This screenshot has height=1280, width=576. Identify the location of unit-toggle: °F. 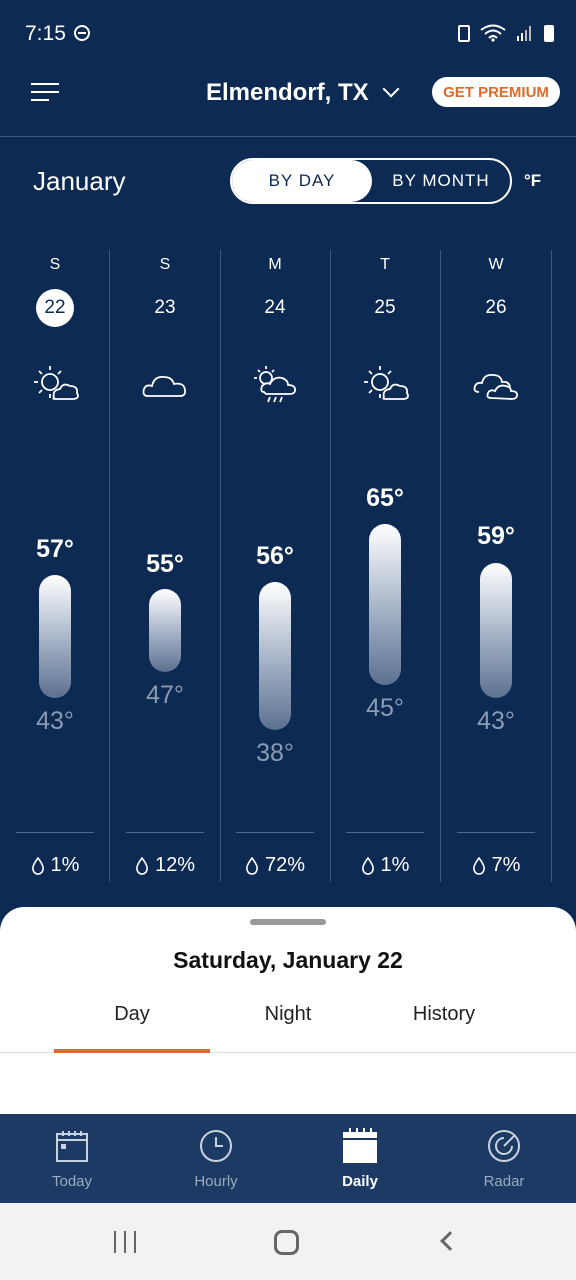
(532, 181).